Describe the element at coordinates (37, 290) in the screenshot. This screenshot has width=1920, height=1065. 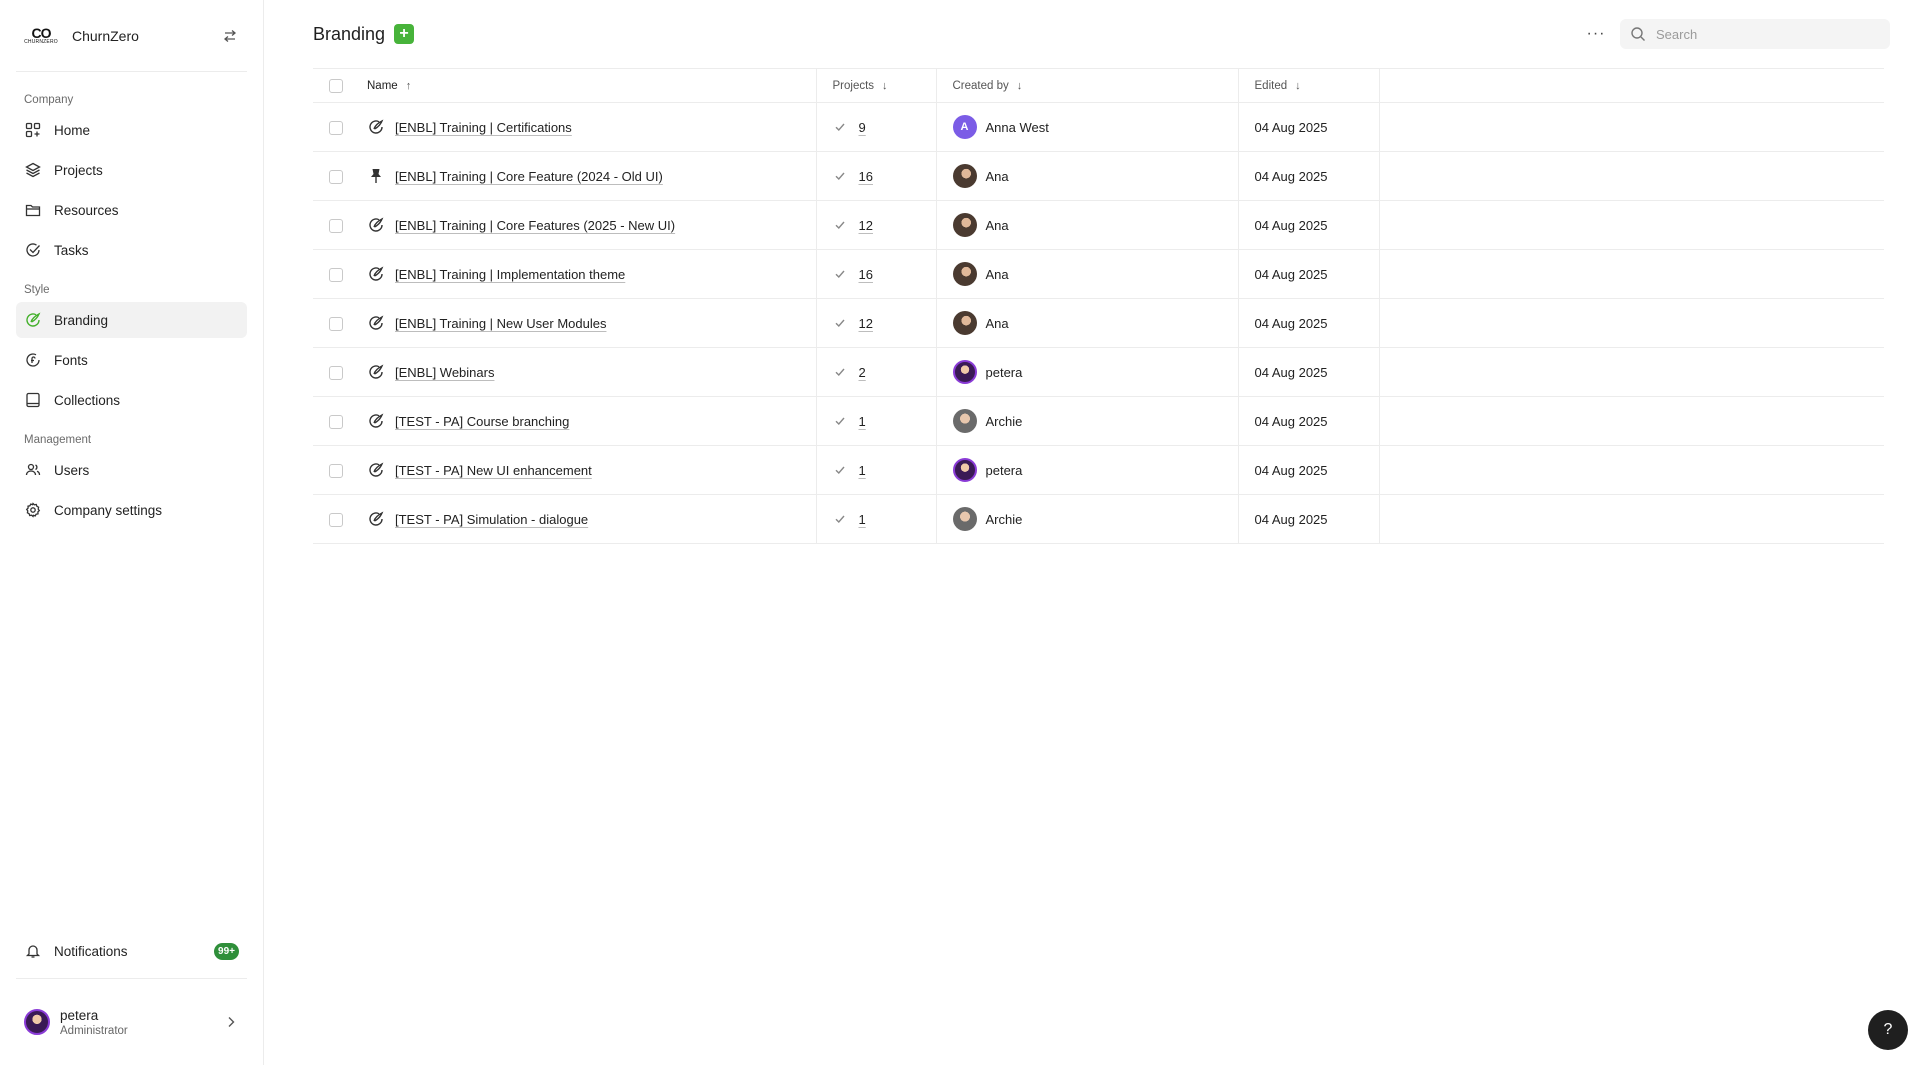
I see `section-label-style: Style` at that location.